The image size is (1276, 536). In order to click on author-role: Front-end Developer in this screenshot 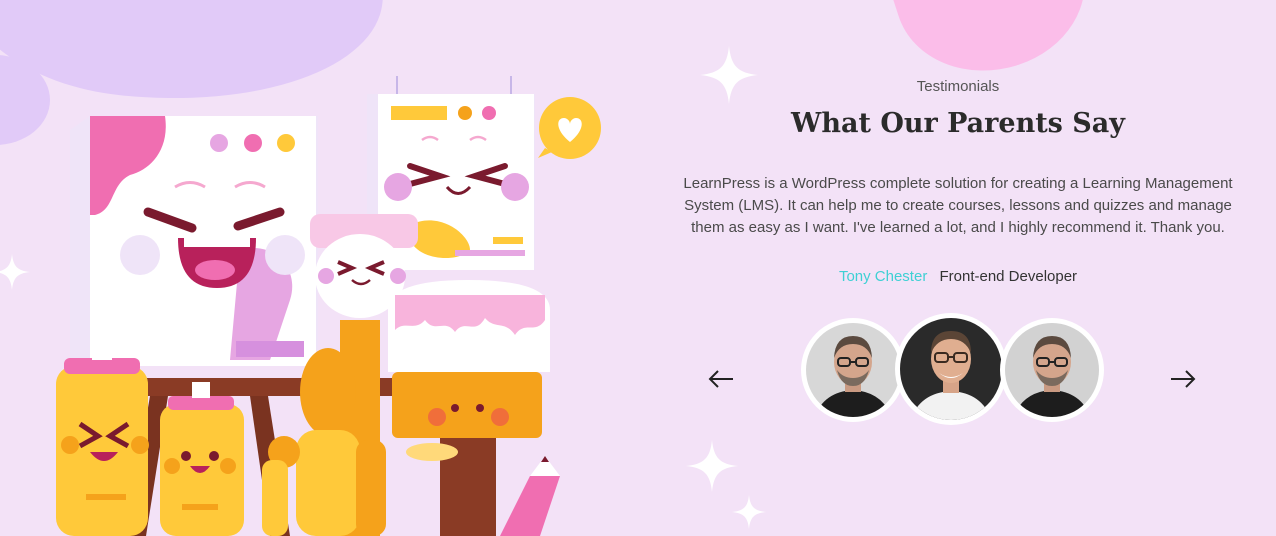, I will do `click(1008, 276)`.